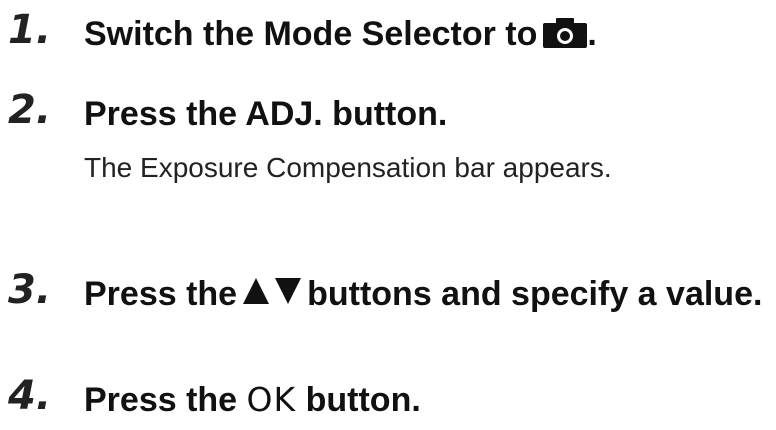 The height and width of the screenshot is (430, 776). I want to click on step-number: 1., so click(30, 30).